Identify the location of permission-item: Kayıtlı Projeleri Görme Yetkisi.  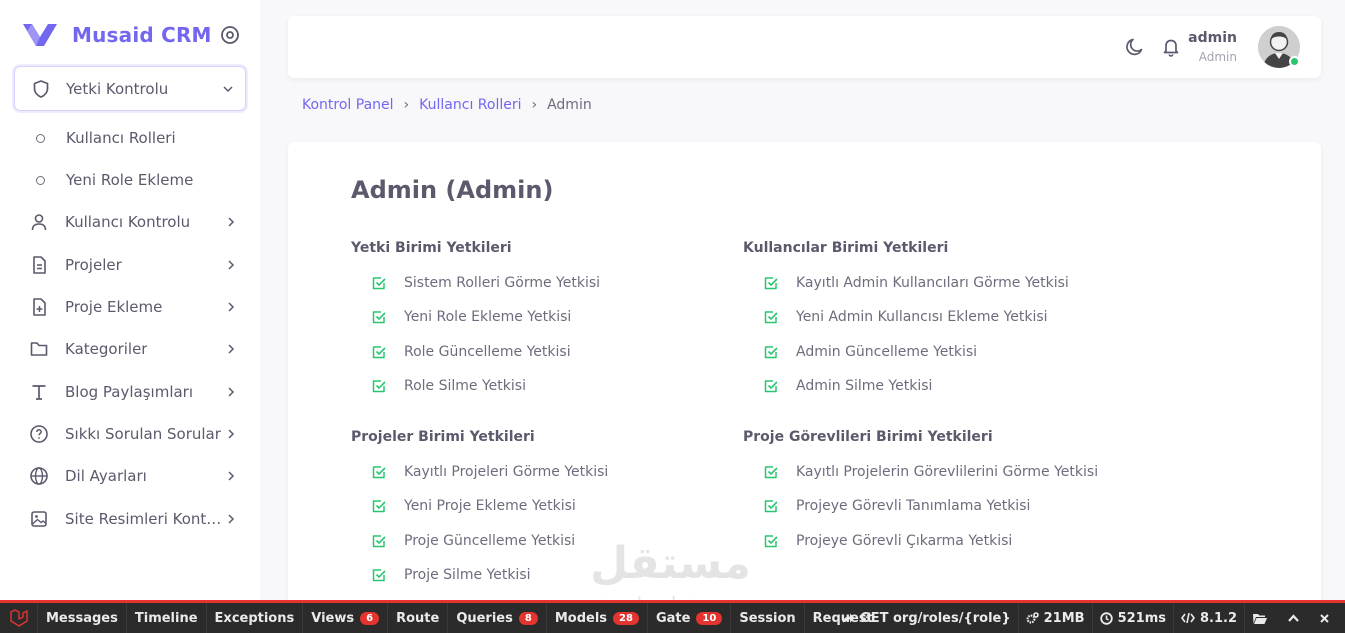
(541, 472).